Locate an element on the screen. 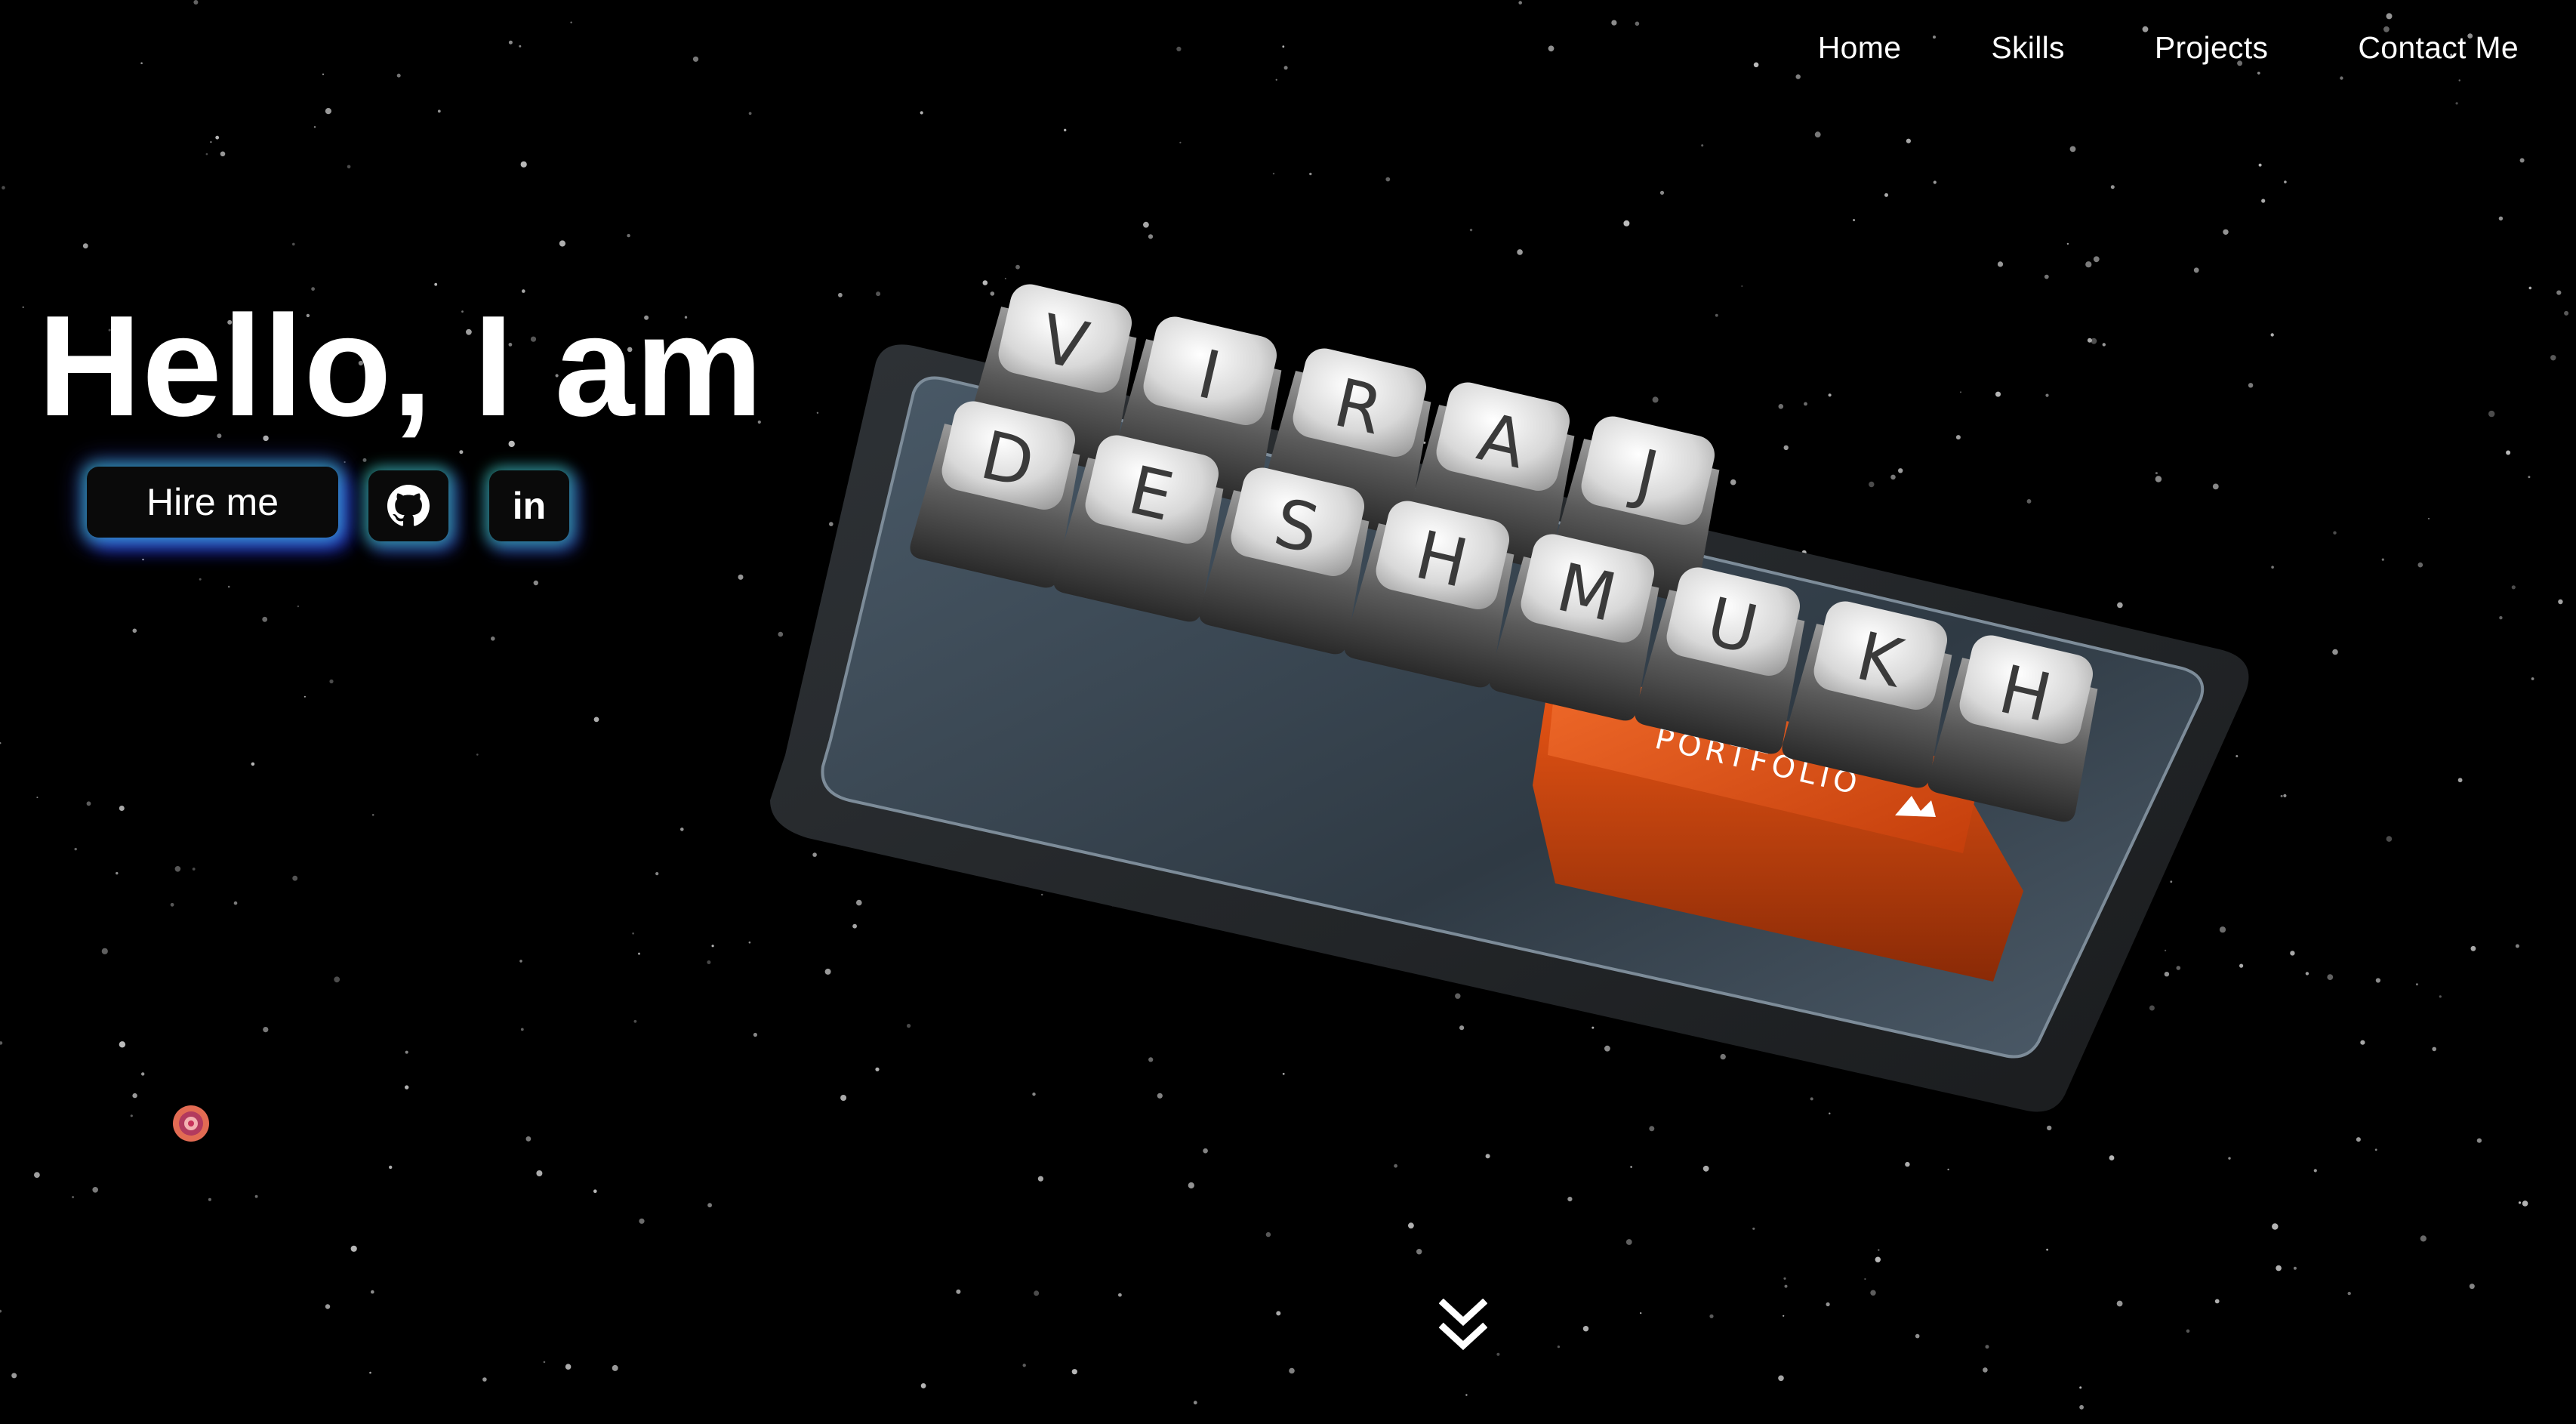 The height and width of the screenshot is (1424, 2576). nav-contact-link: Contact Me is located at coordinates (2438, 48).